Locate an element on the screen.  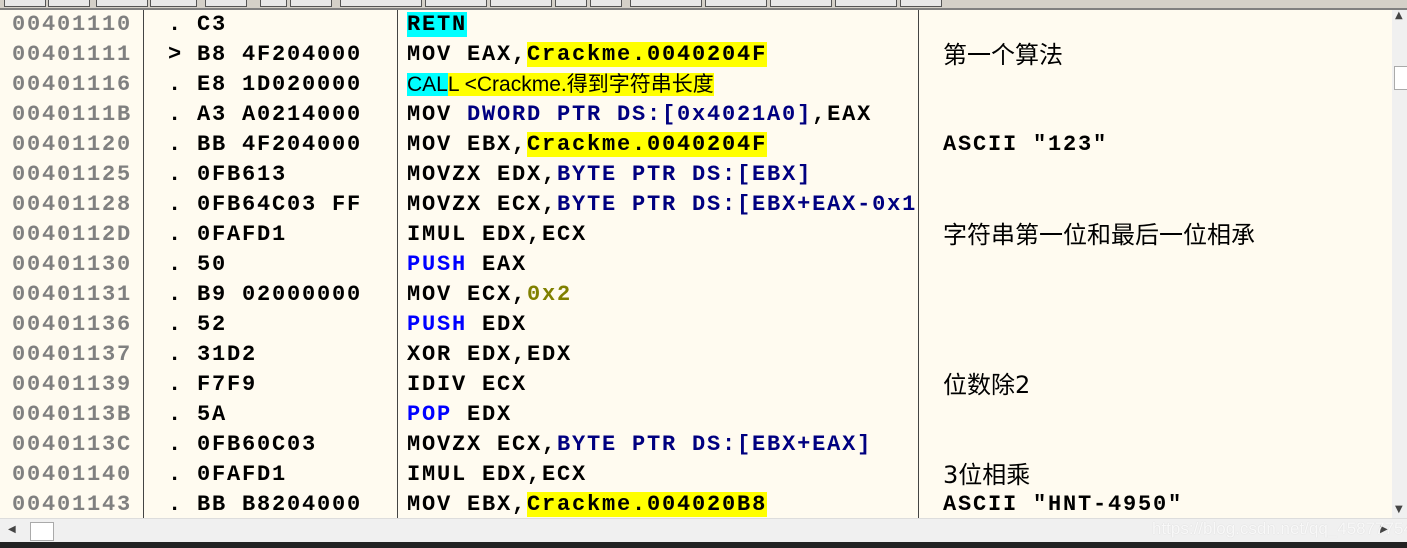
hex-bytes: B8 4F204000 is located at coordinates (280, 54).